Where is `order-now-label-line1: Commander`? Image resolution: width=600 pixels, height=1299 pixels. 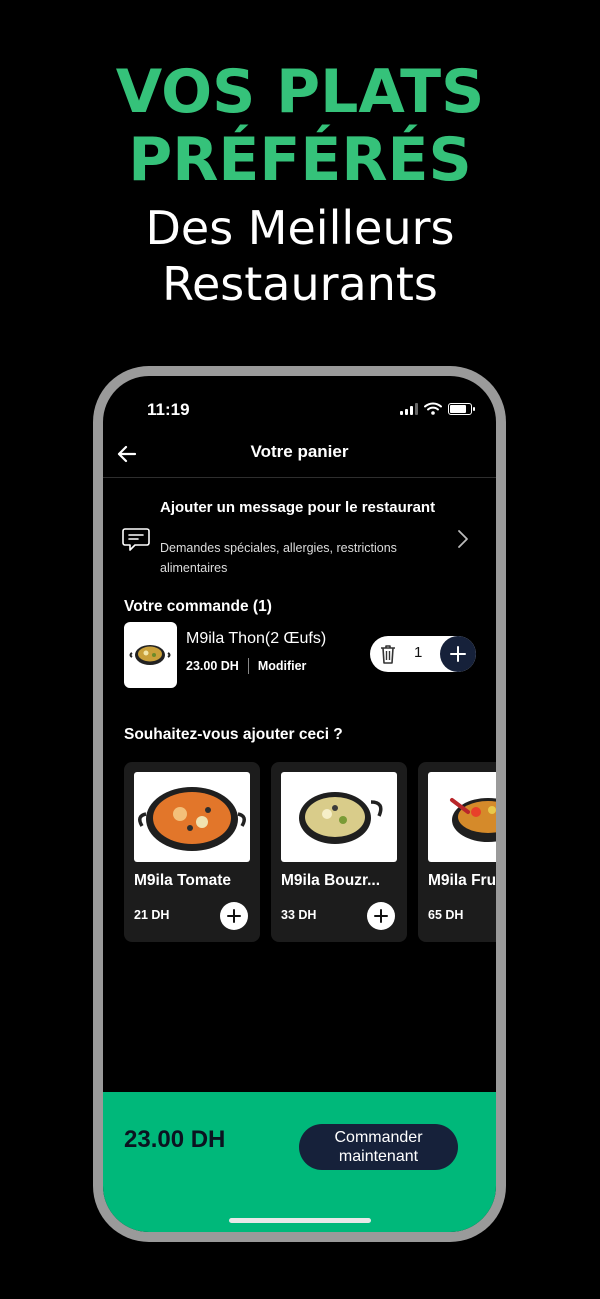
order-now-label-line1: Commander is located at coordinates (378, 1137).